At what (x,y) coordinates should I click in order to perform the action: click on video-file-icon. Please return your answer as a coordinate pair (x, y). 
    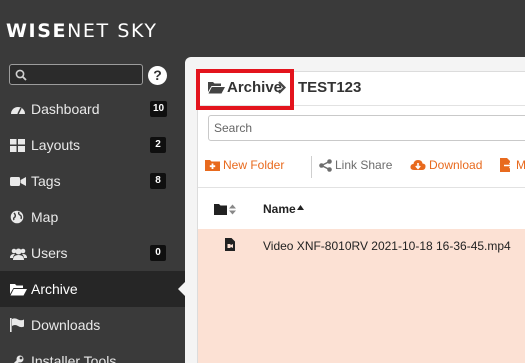
    Looking at the image, I should click on (230, 244).